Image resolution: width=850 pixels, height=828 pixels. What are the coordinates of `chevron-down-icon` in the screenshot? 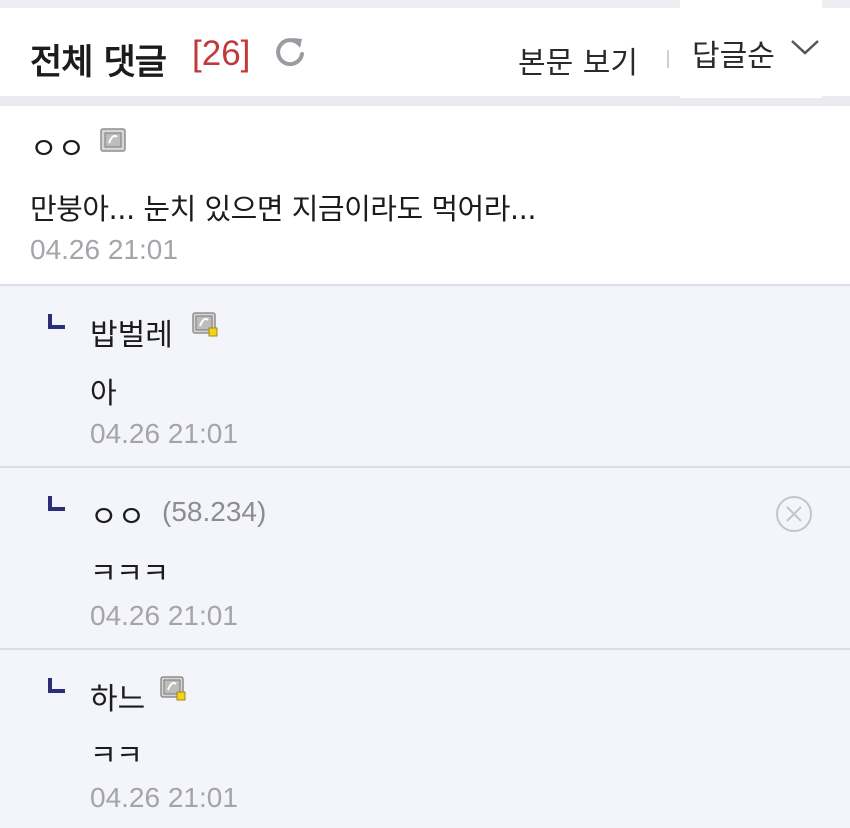 It's located at (805, 47).